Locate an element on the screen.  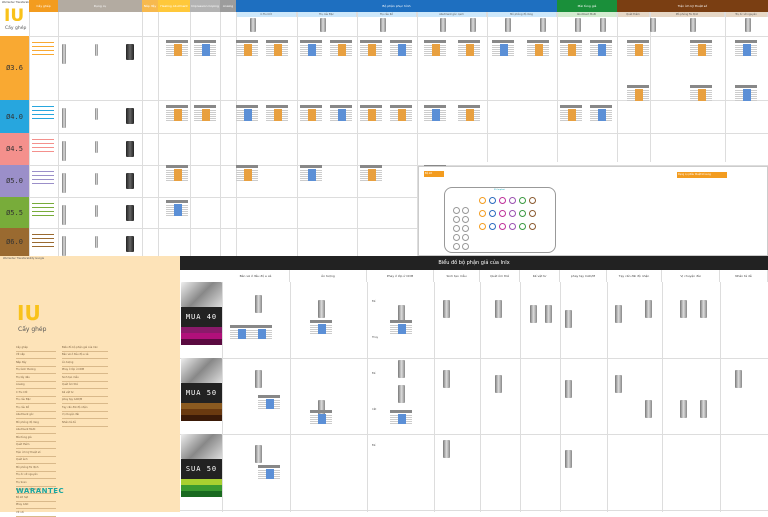
toc-item: Biểu đồ bộ phận giả của InIx is located at coordinates (85, 348).